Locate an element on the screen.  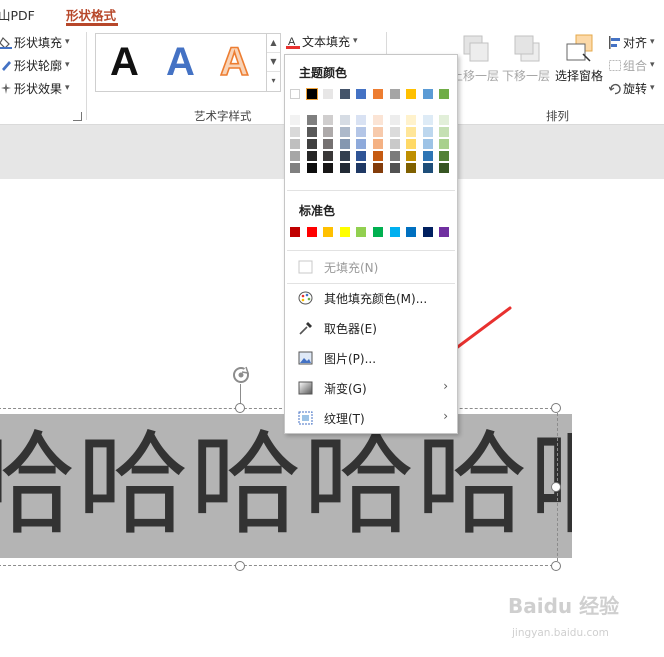
resize-handle-top-right is located at coordinates (556, 408).